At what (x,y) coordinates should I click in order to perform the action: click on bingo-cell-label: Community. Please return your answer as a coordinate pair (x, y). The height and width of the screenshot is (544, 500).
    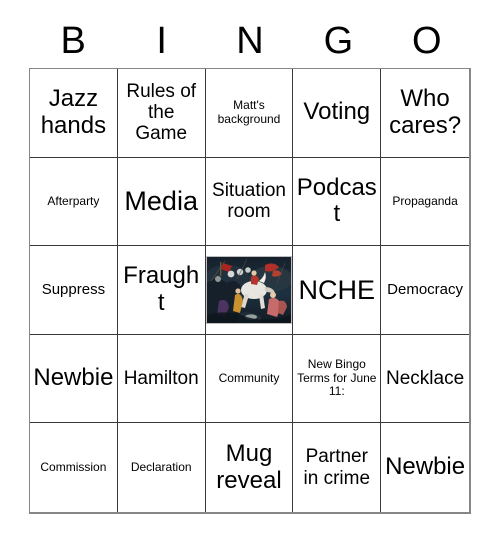
    Looking at the image, I should click on (249, 377).